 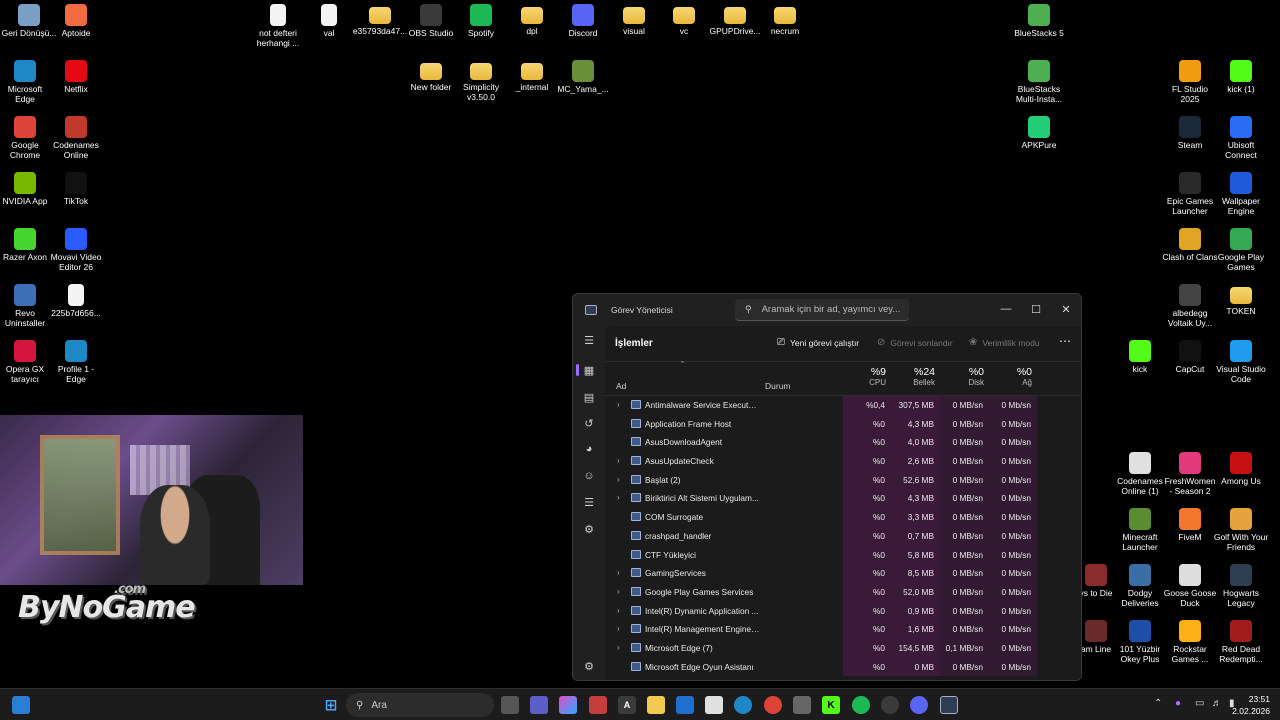 What do you see at coordinates (21, 705) in the screenshot?
I see `show-desktop-widget-icon` at bounding box center [21, 705].